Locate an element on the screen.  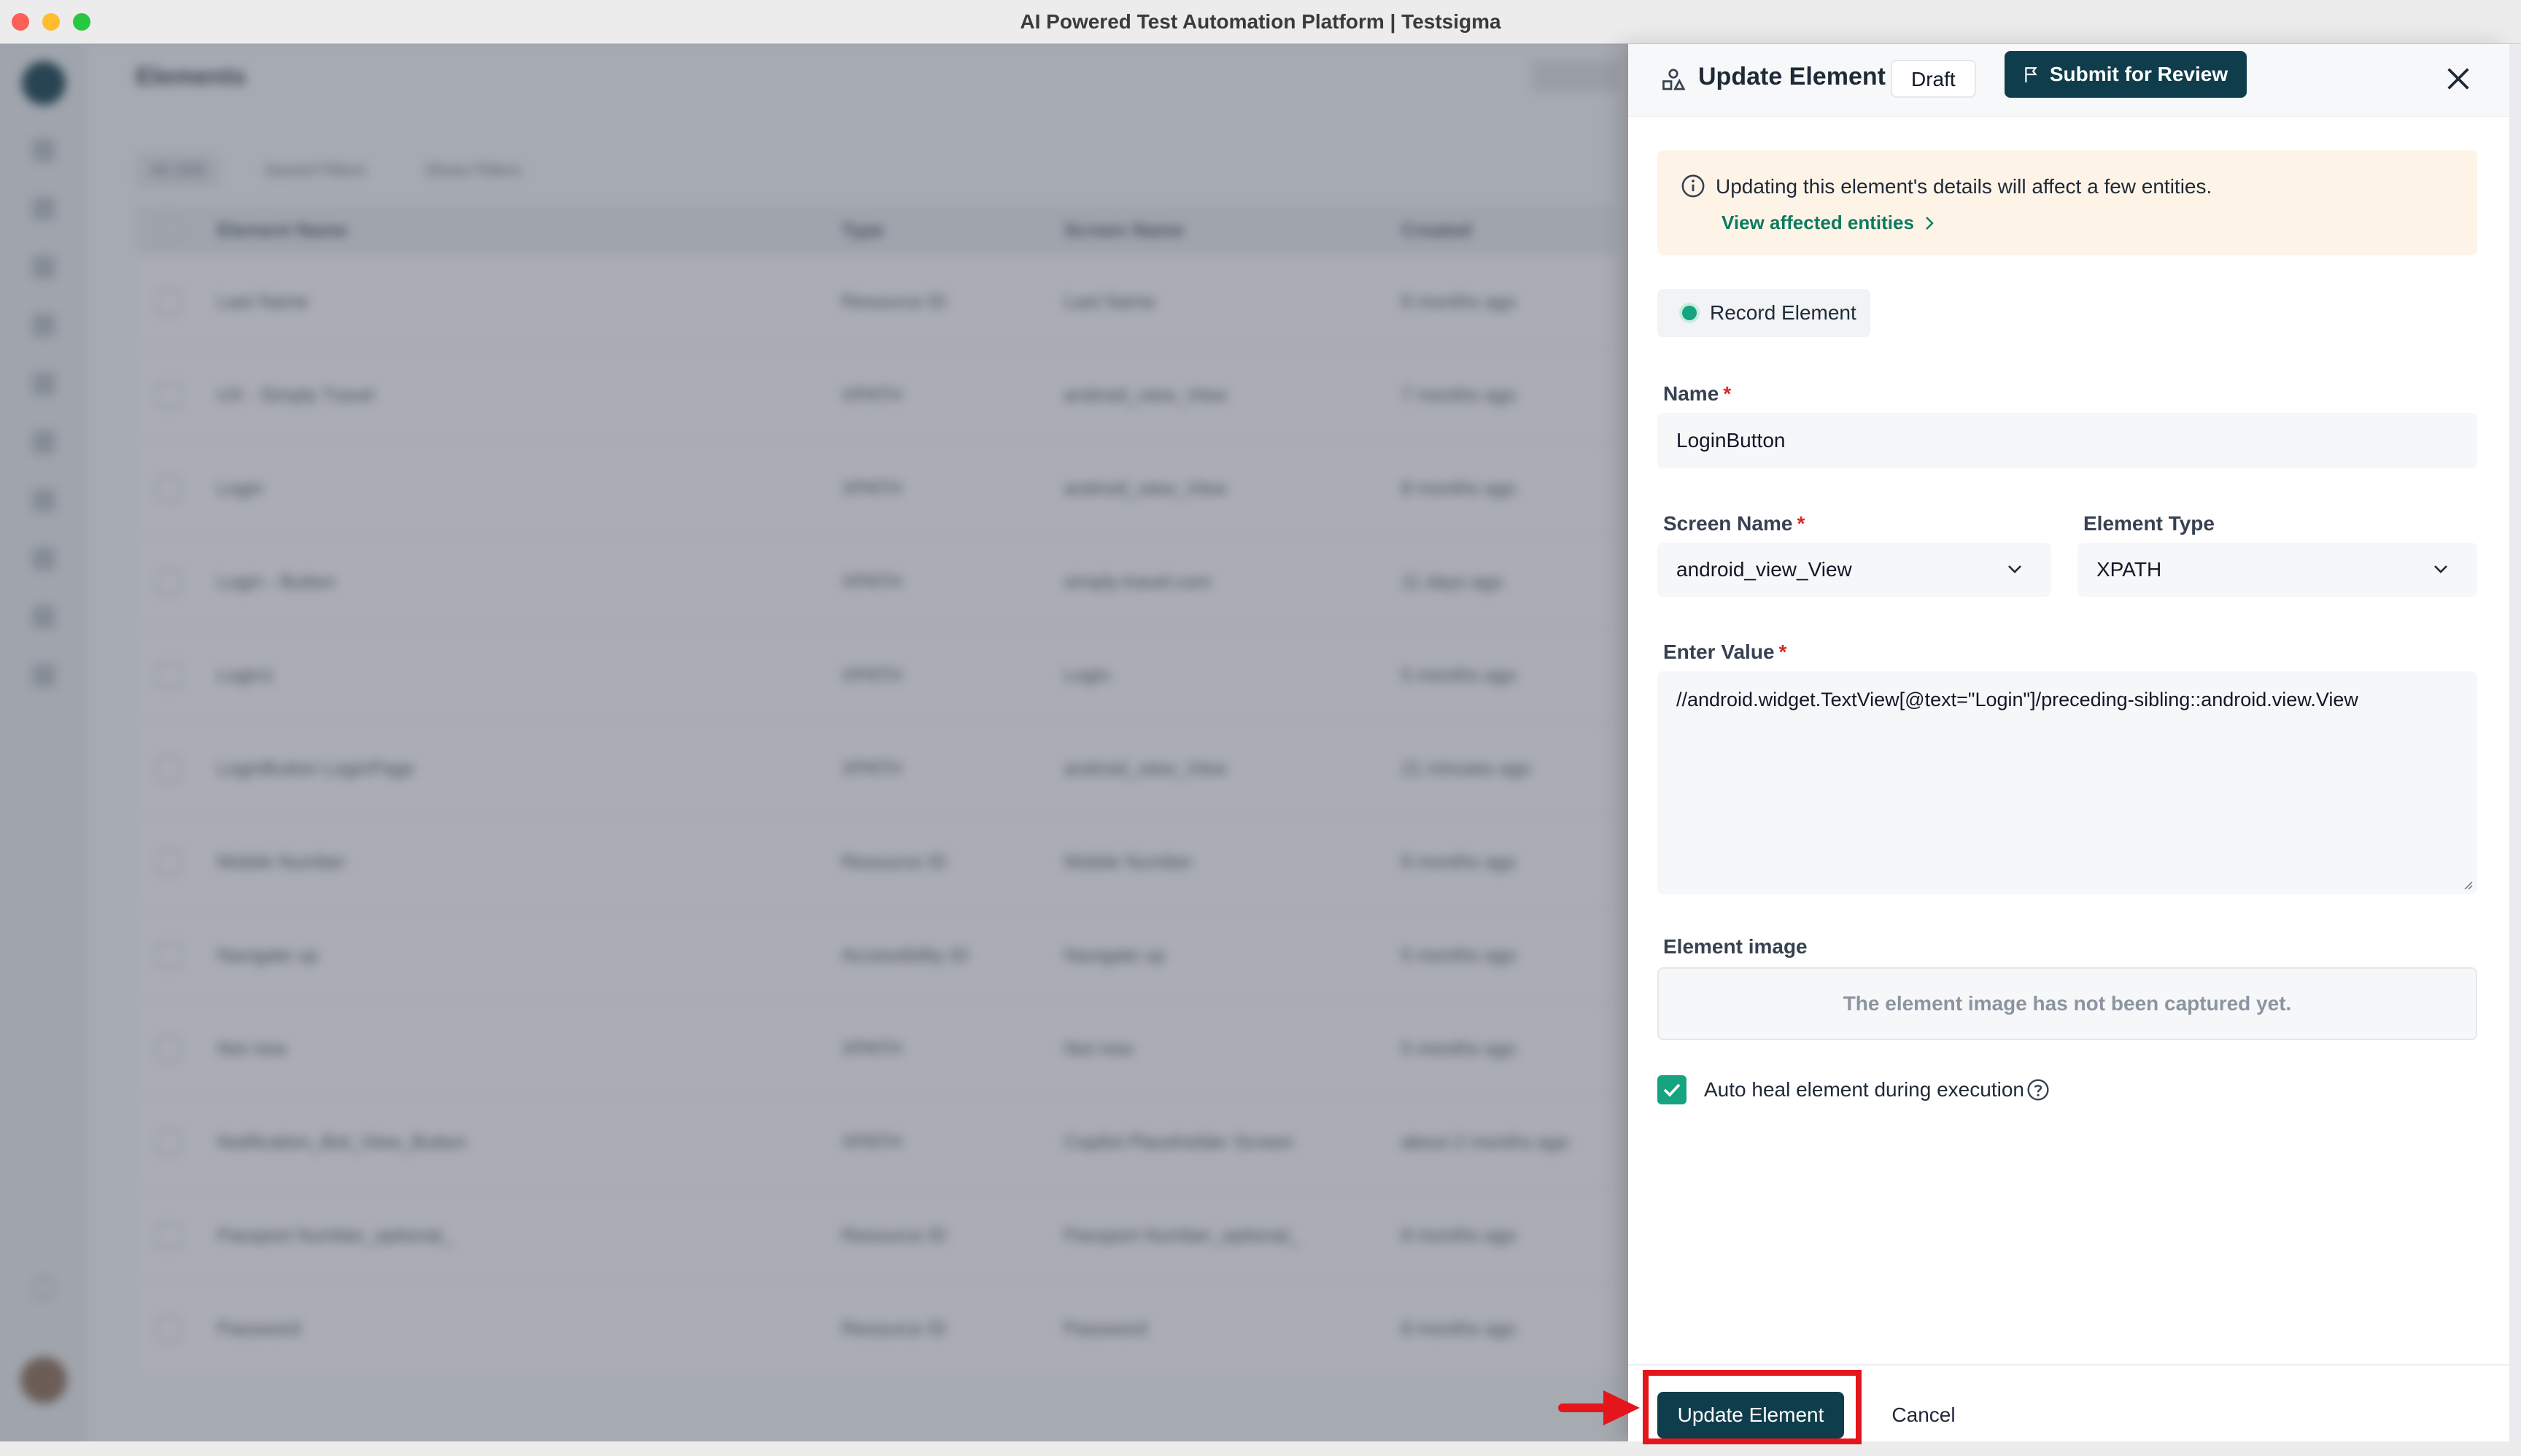
record-element-button: Record Element is located at coordinates (1763, 313).